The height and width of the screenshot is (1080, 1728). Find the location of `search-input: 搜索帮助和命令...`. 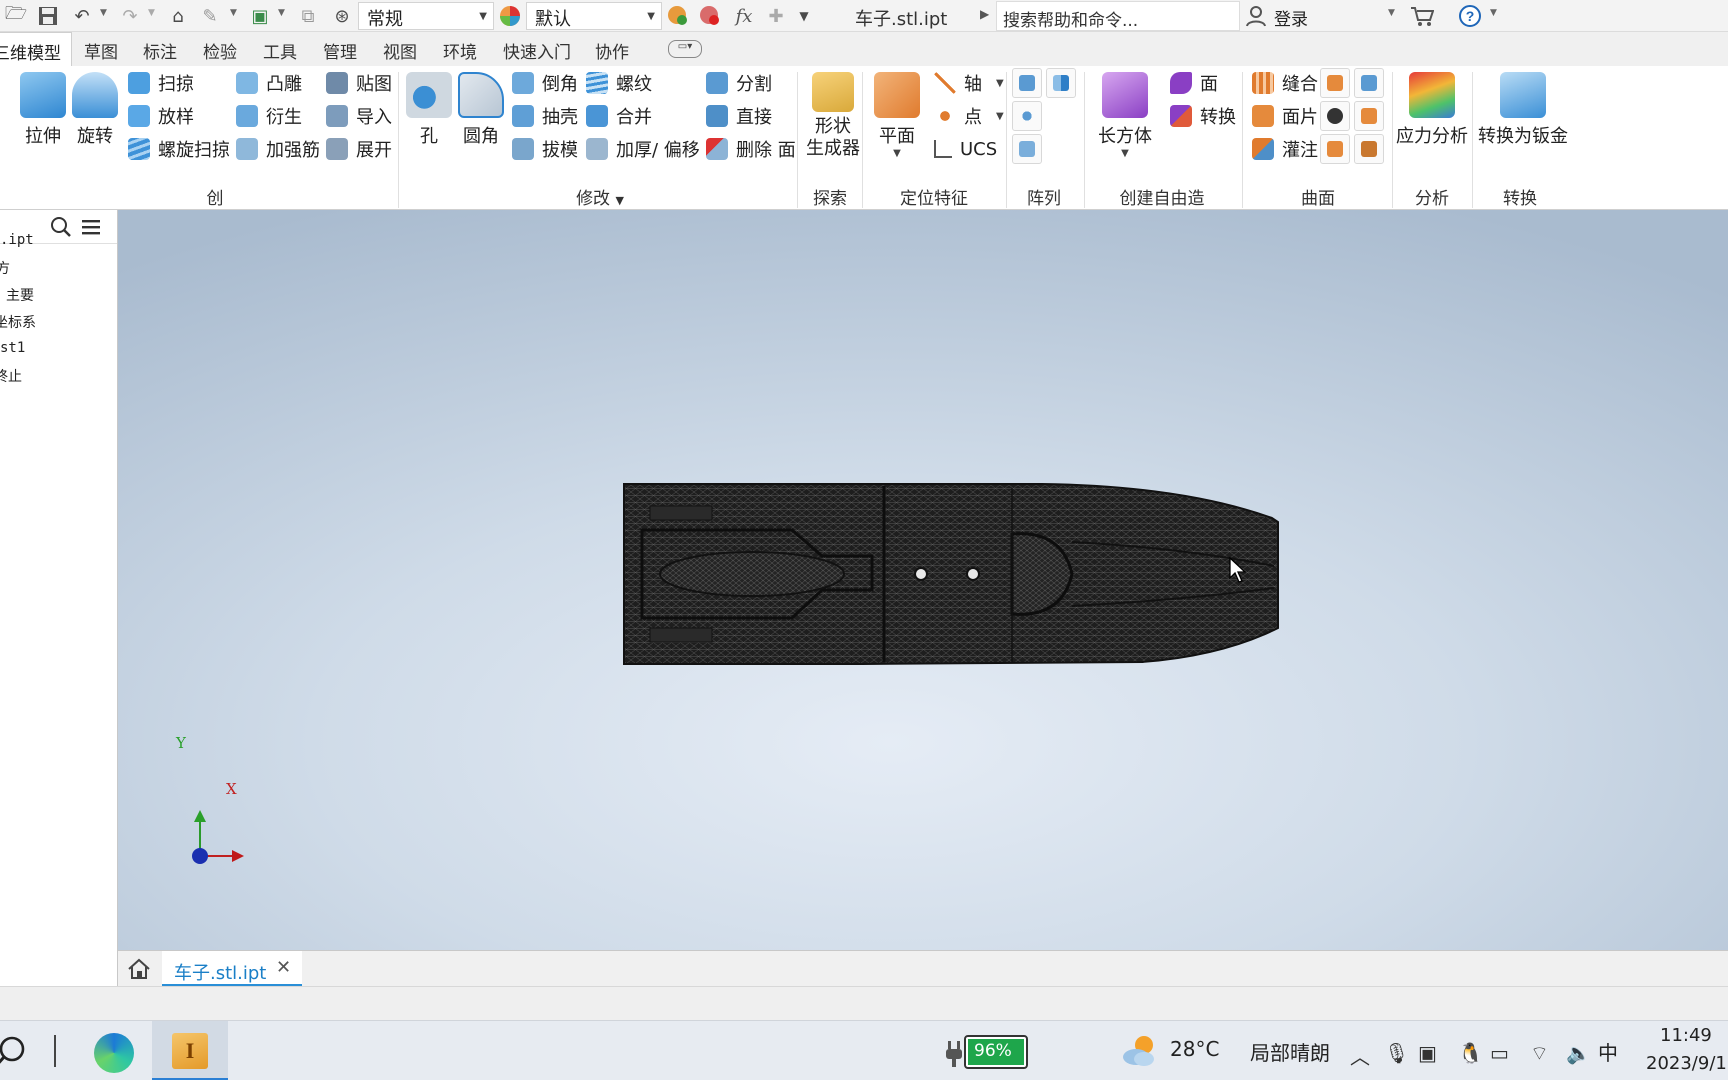

search-input: 搜索帮助和命令... is located at coordinates (1118, 16).